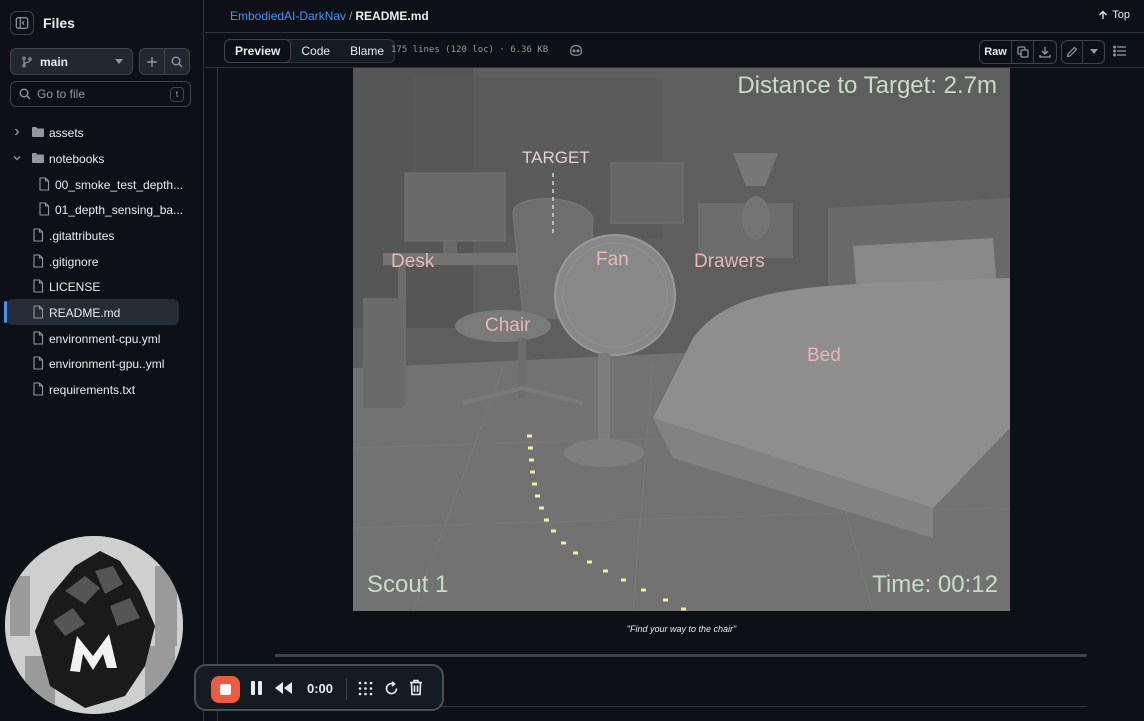 The image size is (1144, 721). I want to click on tree-item-environment-cpu-yml: environment-cpu.yml, so click(92, 338).